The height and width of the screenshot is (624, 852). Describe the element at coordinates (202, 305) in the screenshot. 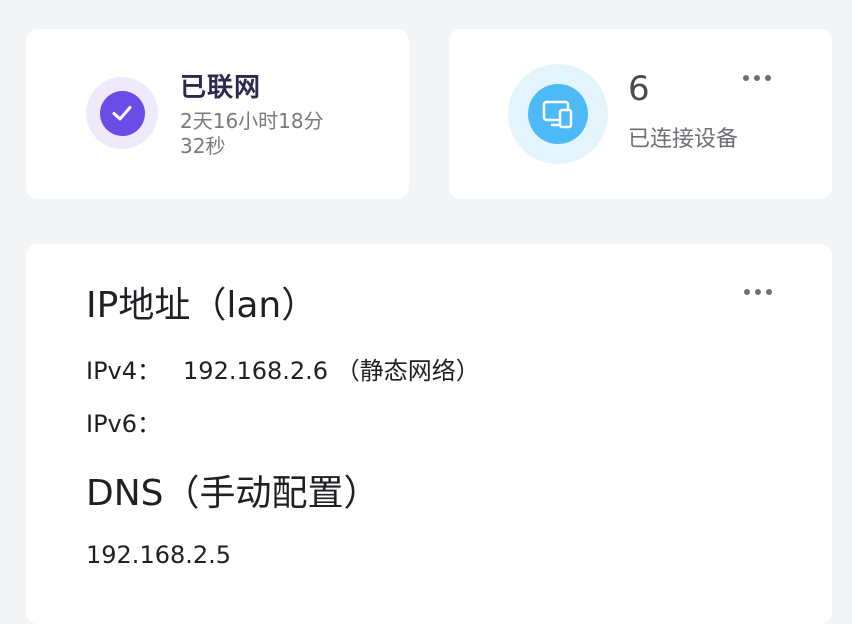

I see `ip-address-title: IP地址（lan）` at that location.